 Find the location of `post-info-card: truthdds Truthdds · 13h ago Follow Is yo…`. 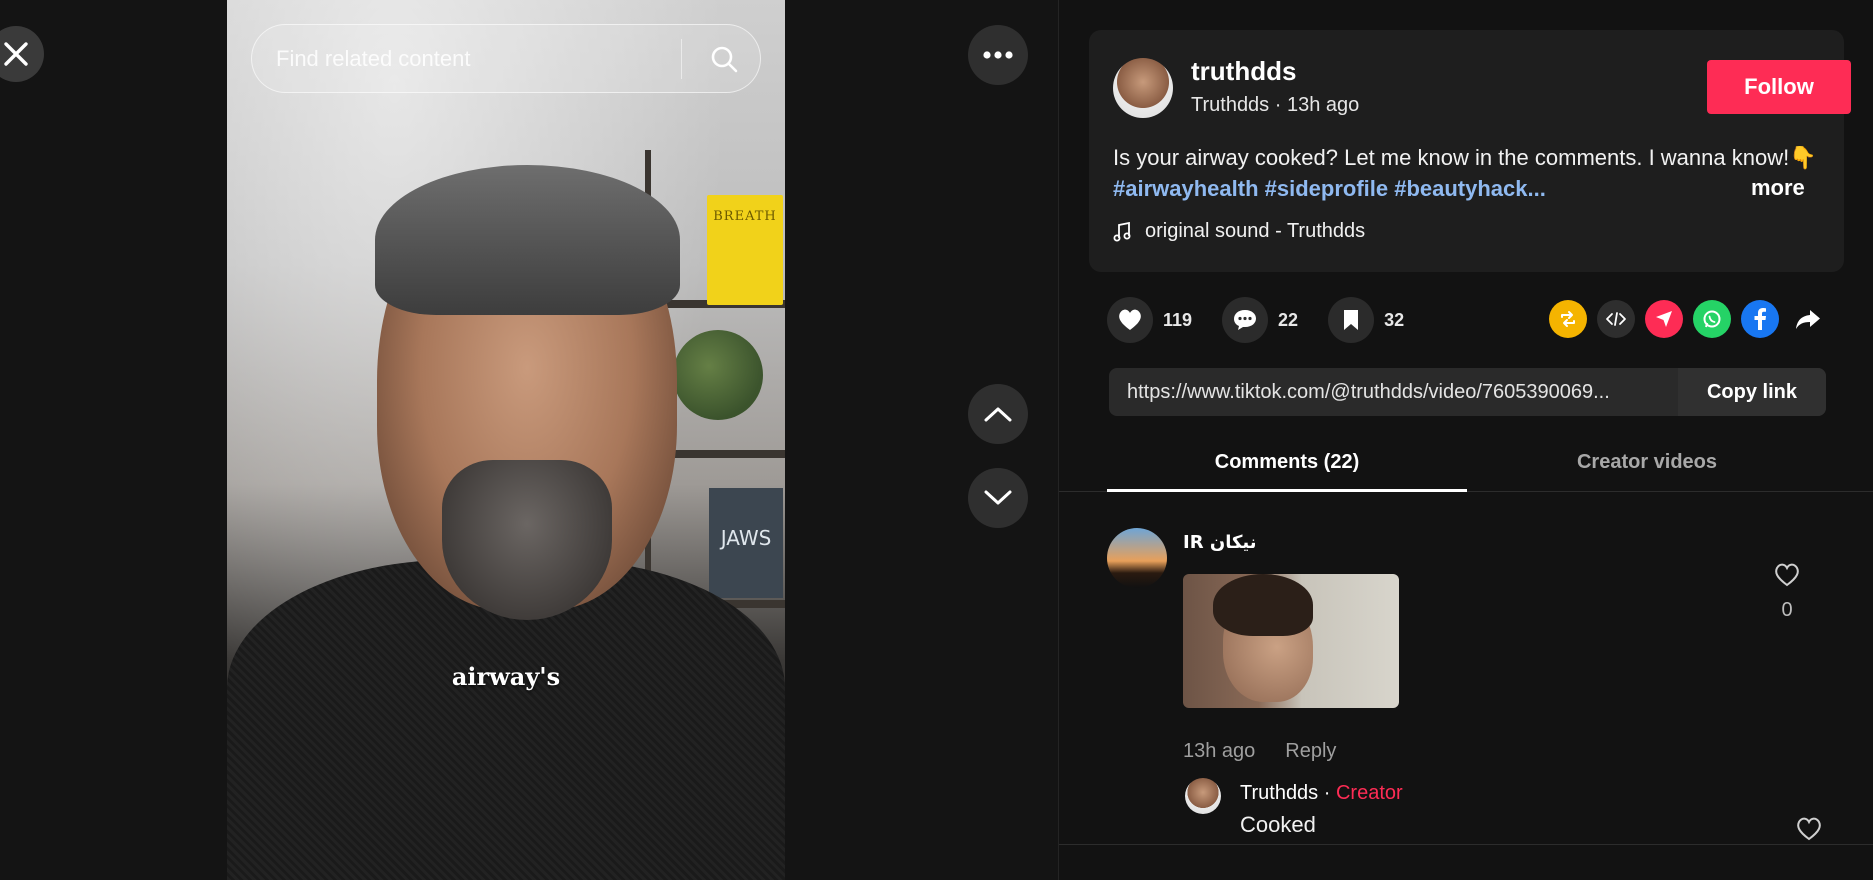

post-info-card: truthdds Truthdds · 13h ago Follow Is yo… is located at coordinates (1470, 151).